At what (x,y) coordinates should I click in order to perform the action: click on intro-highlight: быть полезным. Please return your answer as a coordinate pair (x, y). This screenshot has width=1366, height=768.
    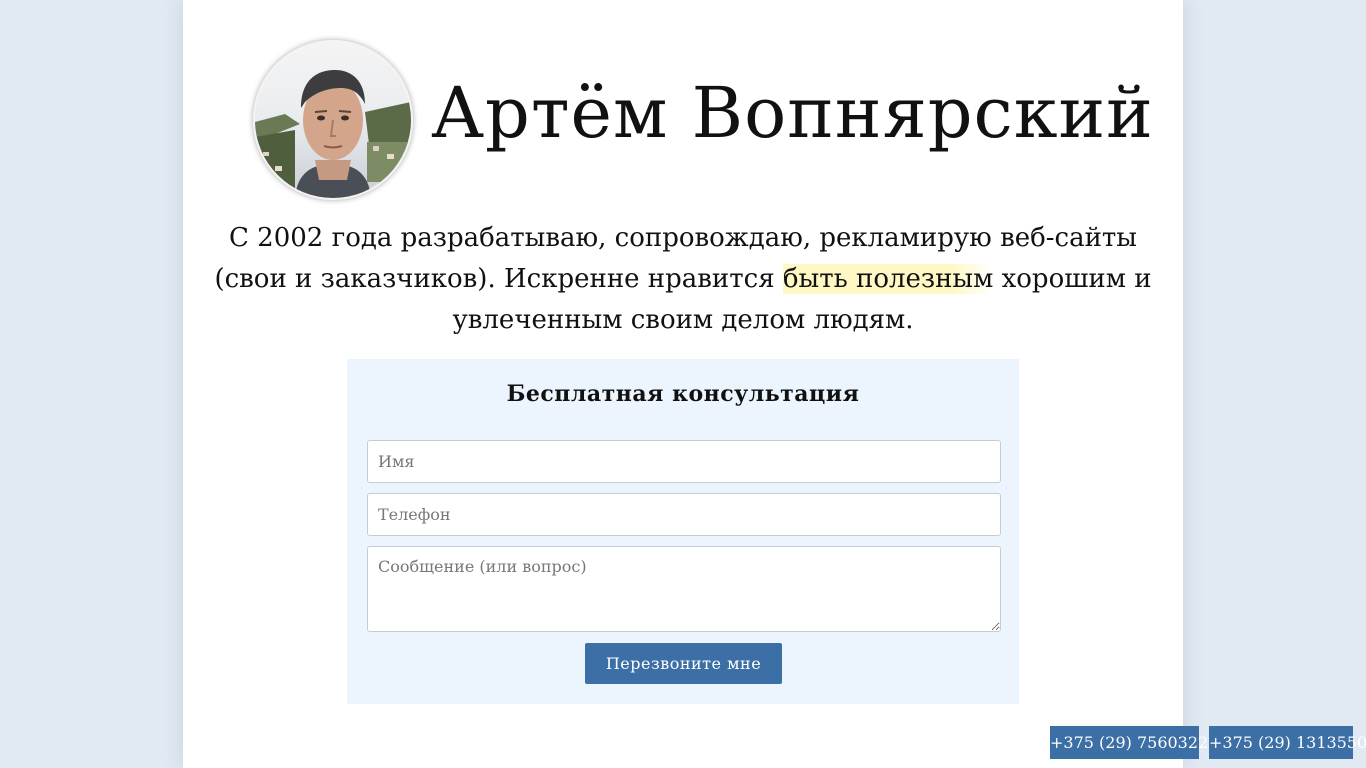
    Looking at the image, I should click on (888, 279).